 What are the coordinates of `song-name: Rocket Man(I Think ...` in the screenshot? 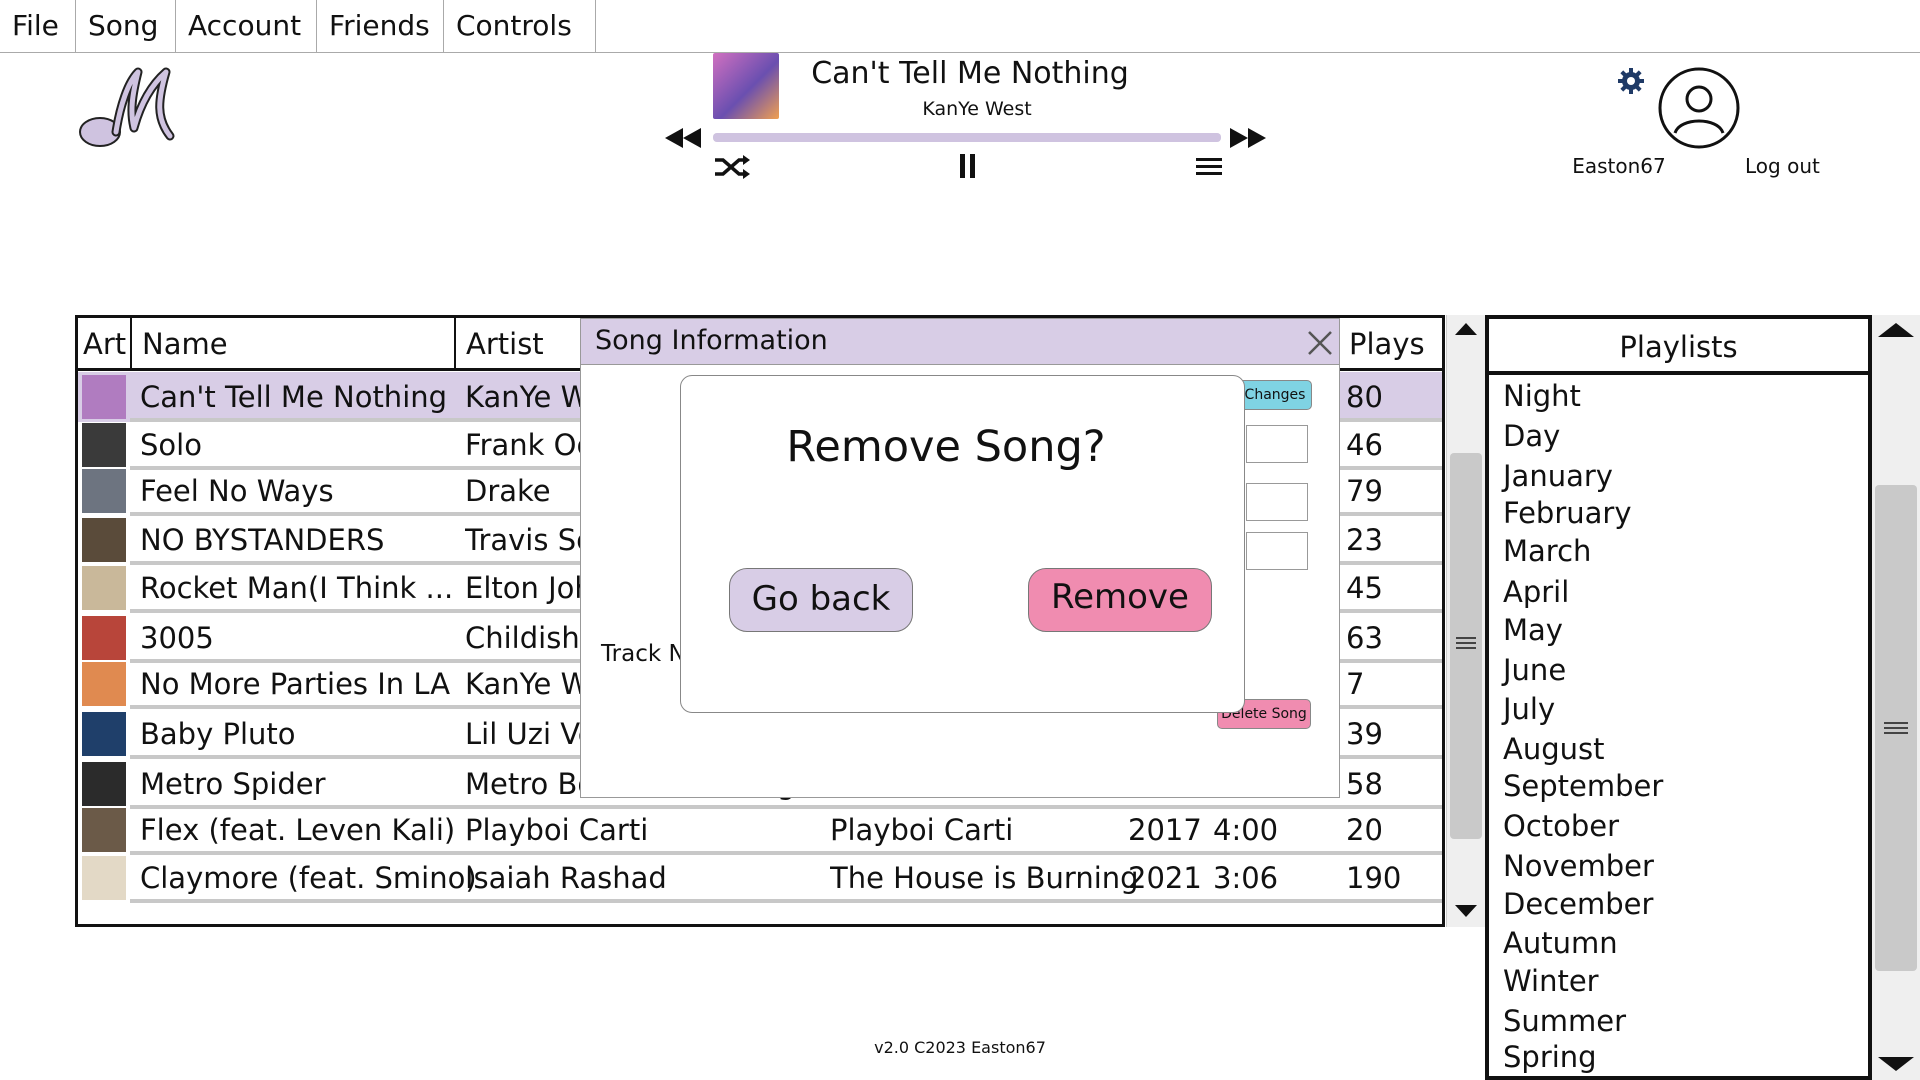 It's located at (297, 588).